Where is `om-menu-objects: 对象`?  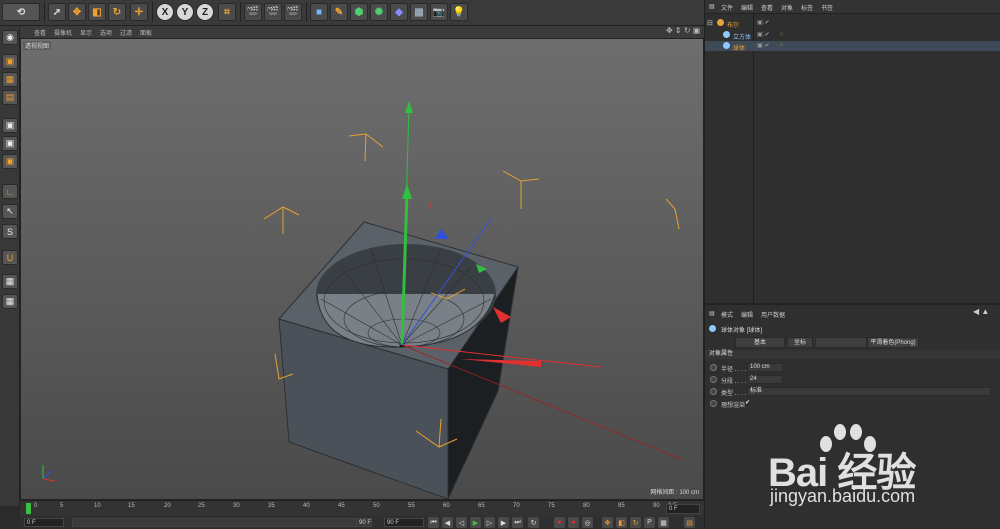
om-menu-objects: 对象 is located at coordinates (787, 7).